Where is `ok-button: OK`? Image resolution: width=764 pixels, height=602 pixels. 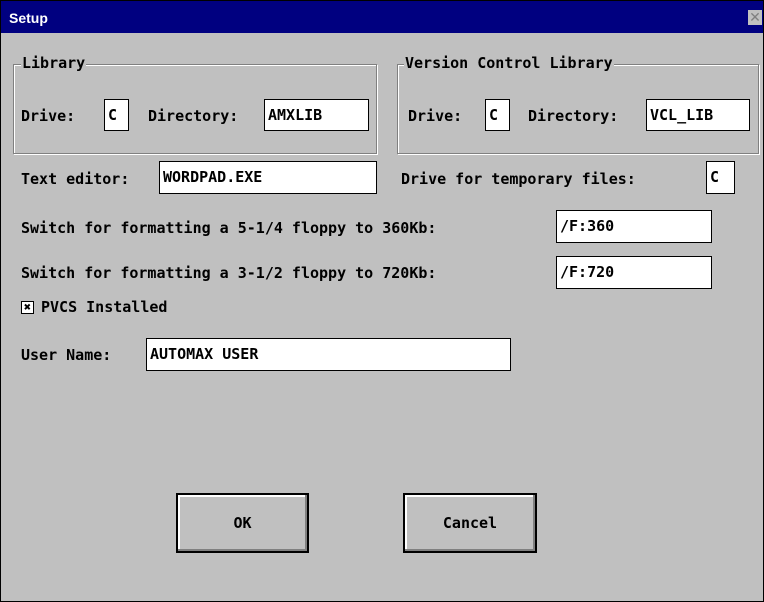 ok-button: OK is located at coordinates (242, 523).